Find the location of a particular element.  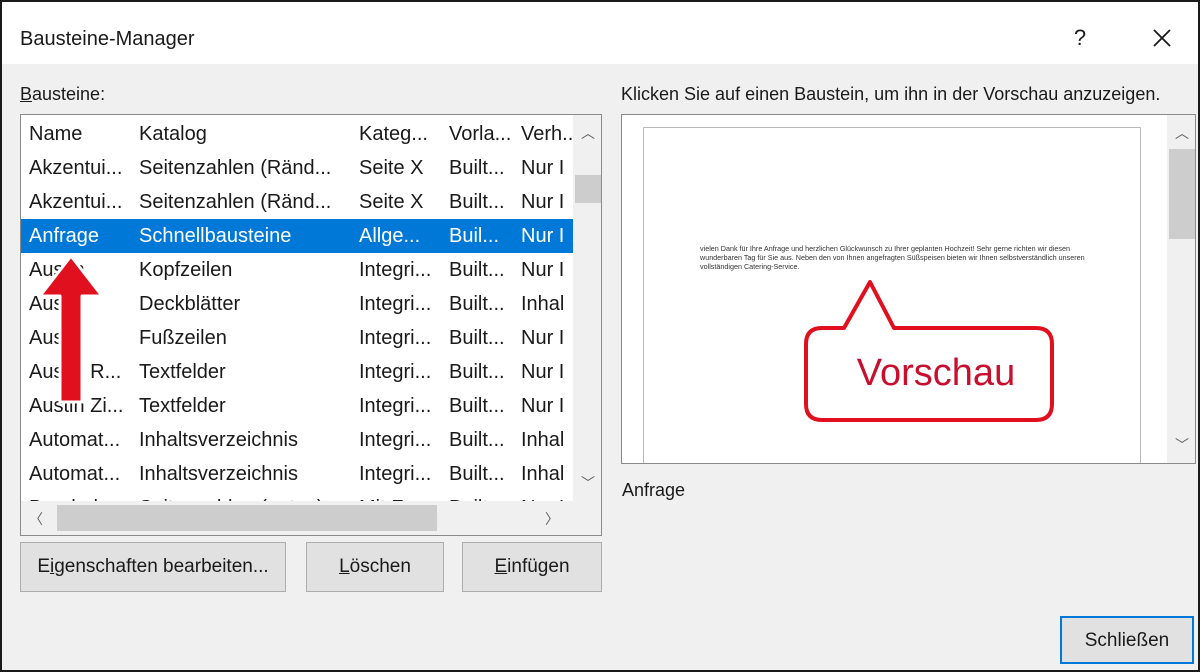

cell-catalog: Schnellbausteine is located at coordinates (215, 236).